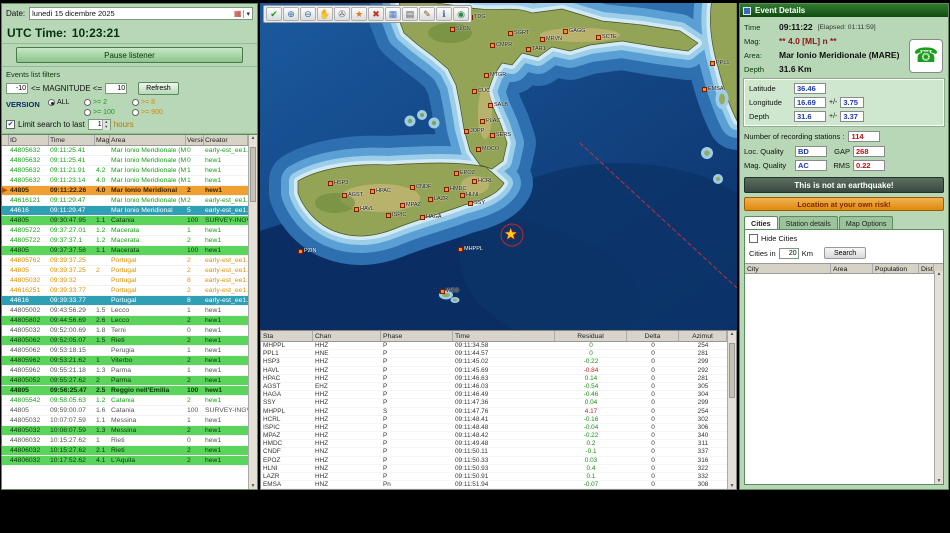  Describe the element at coordinates (338, 183) in the screenshot. I see `station-marker: HSP3` at that location.